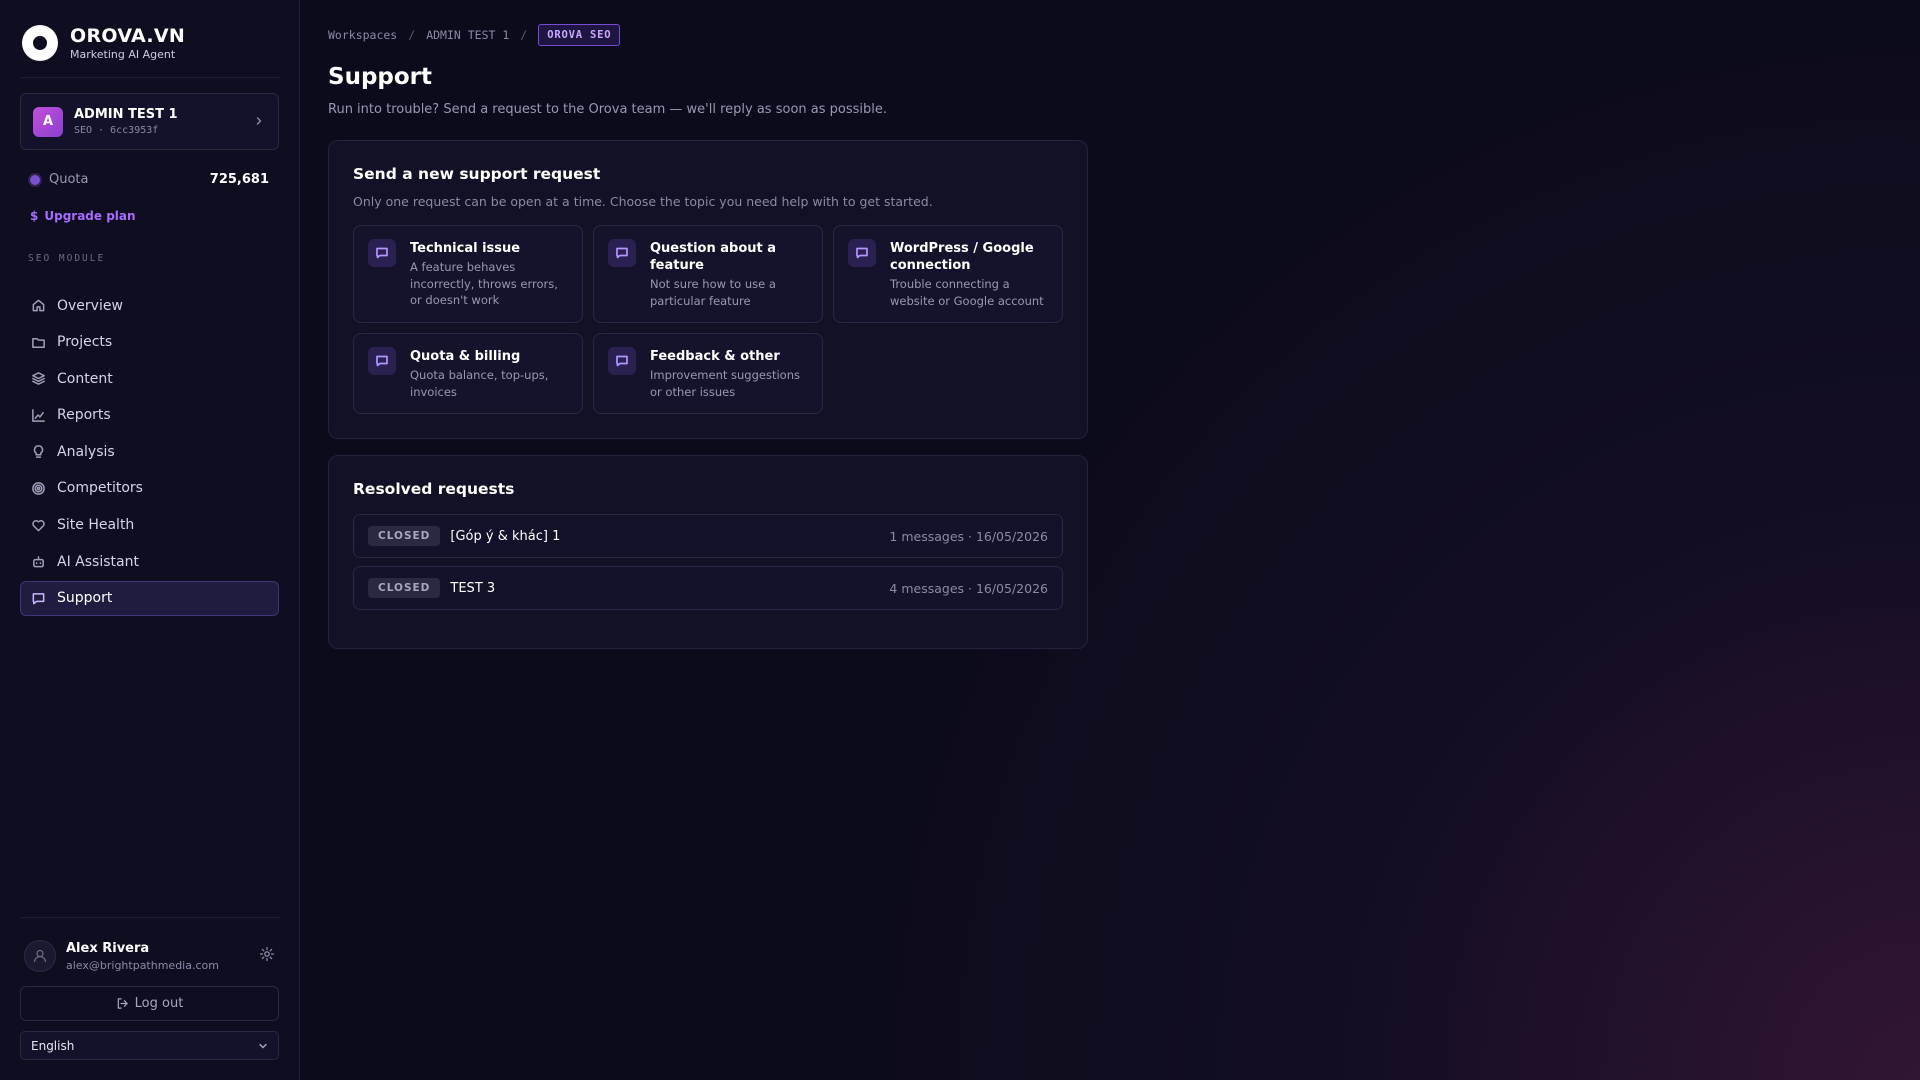 This screenshot has width=1920, height=1080. Describe the element at coordinates (477, 174) in the screenshot. I see `new-request-title: Send a new support request` at that location.